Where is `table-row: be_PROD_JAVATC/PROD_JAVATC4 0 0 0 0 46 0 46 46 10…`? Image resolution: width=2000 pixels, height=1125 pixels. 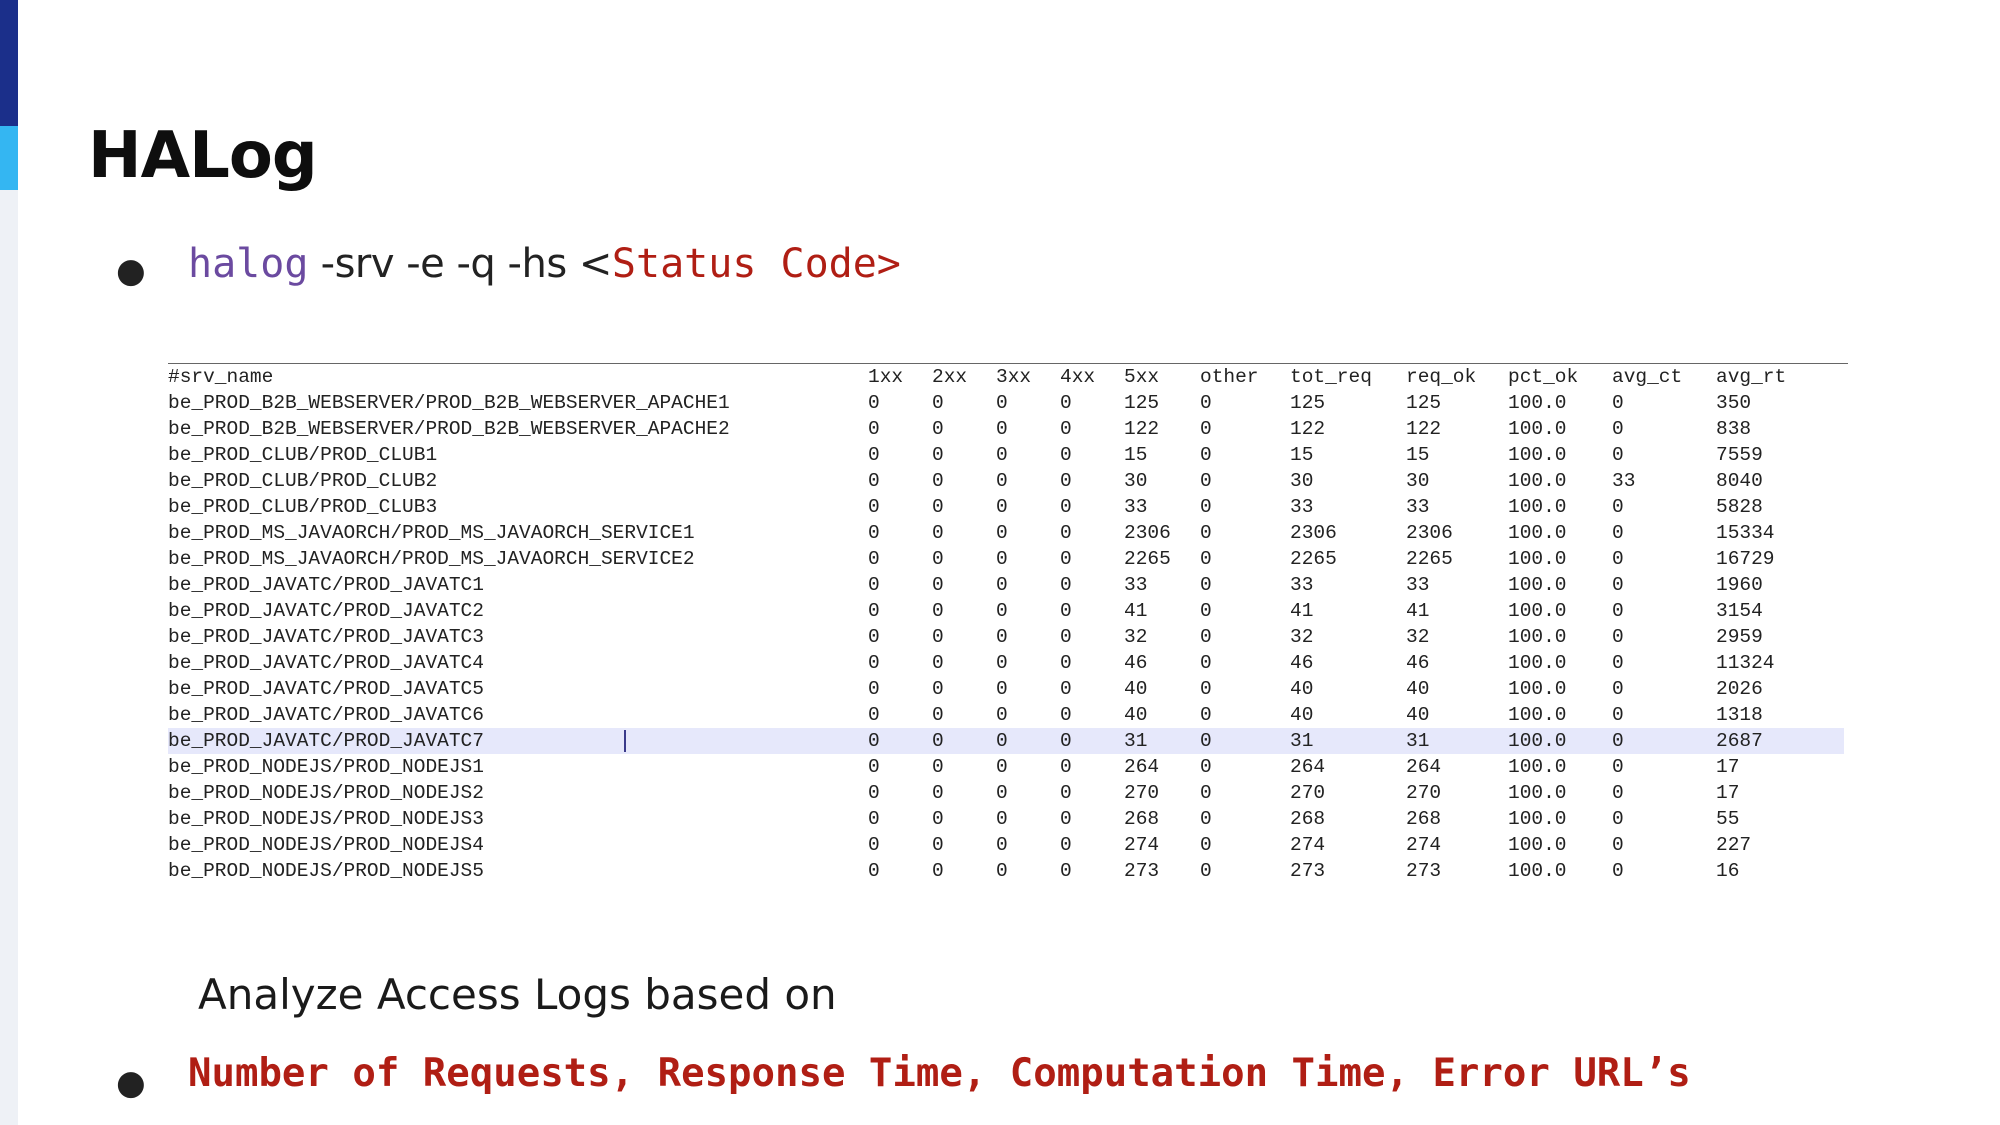
table-row: be_PROD_JAVATC/PROD_JAVATC4 0 0 0 0 46 0 46 46 10… is located at coordinates (1006, 663).